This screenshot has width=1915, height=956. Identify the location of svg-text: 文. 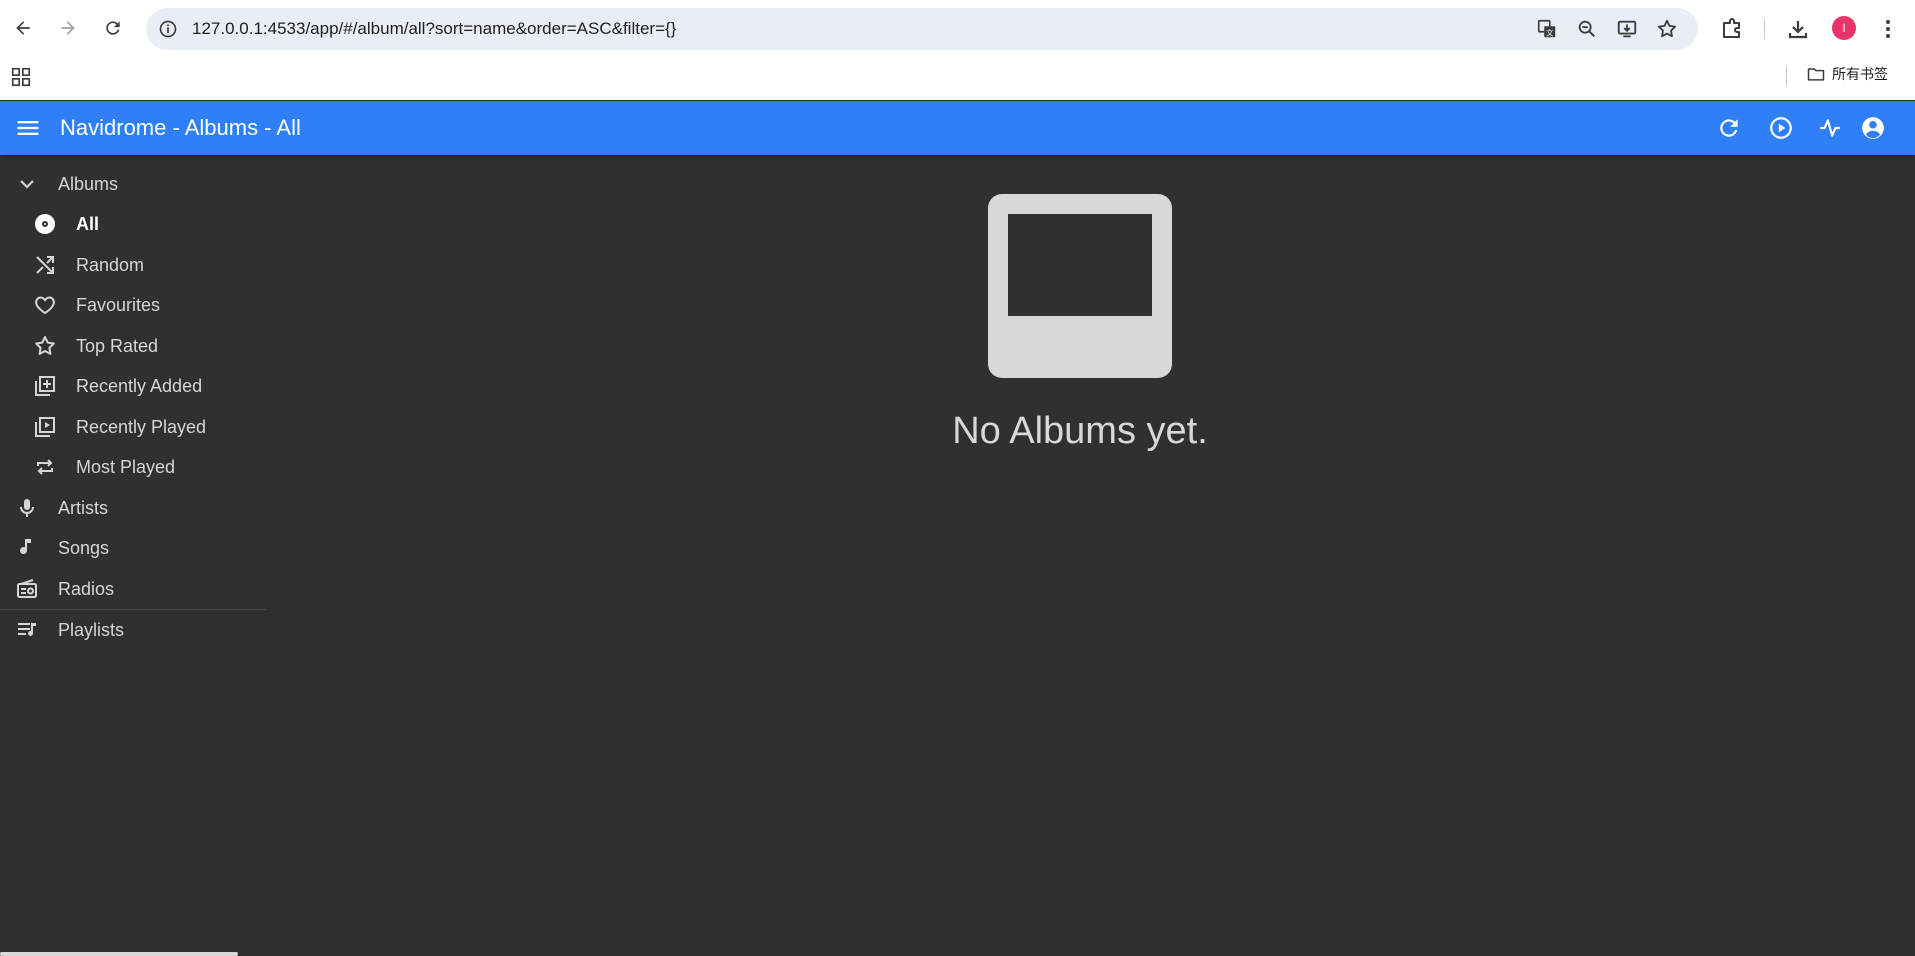
(1550, 32).